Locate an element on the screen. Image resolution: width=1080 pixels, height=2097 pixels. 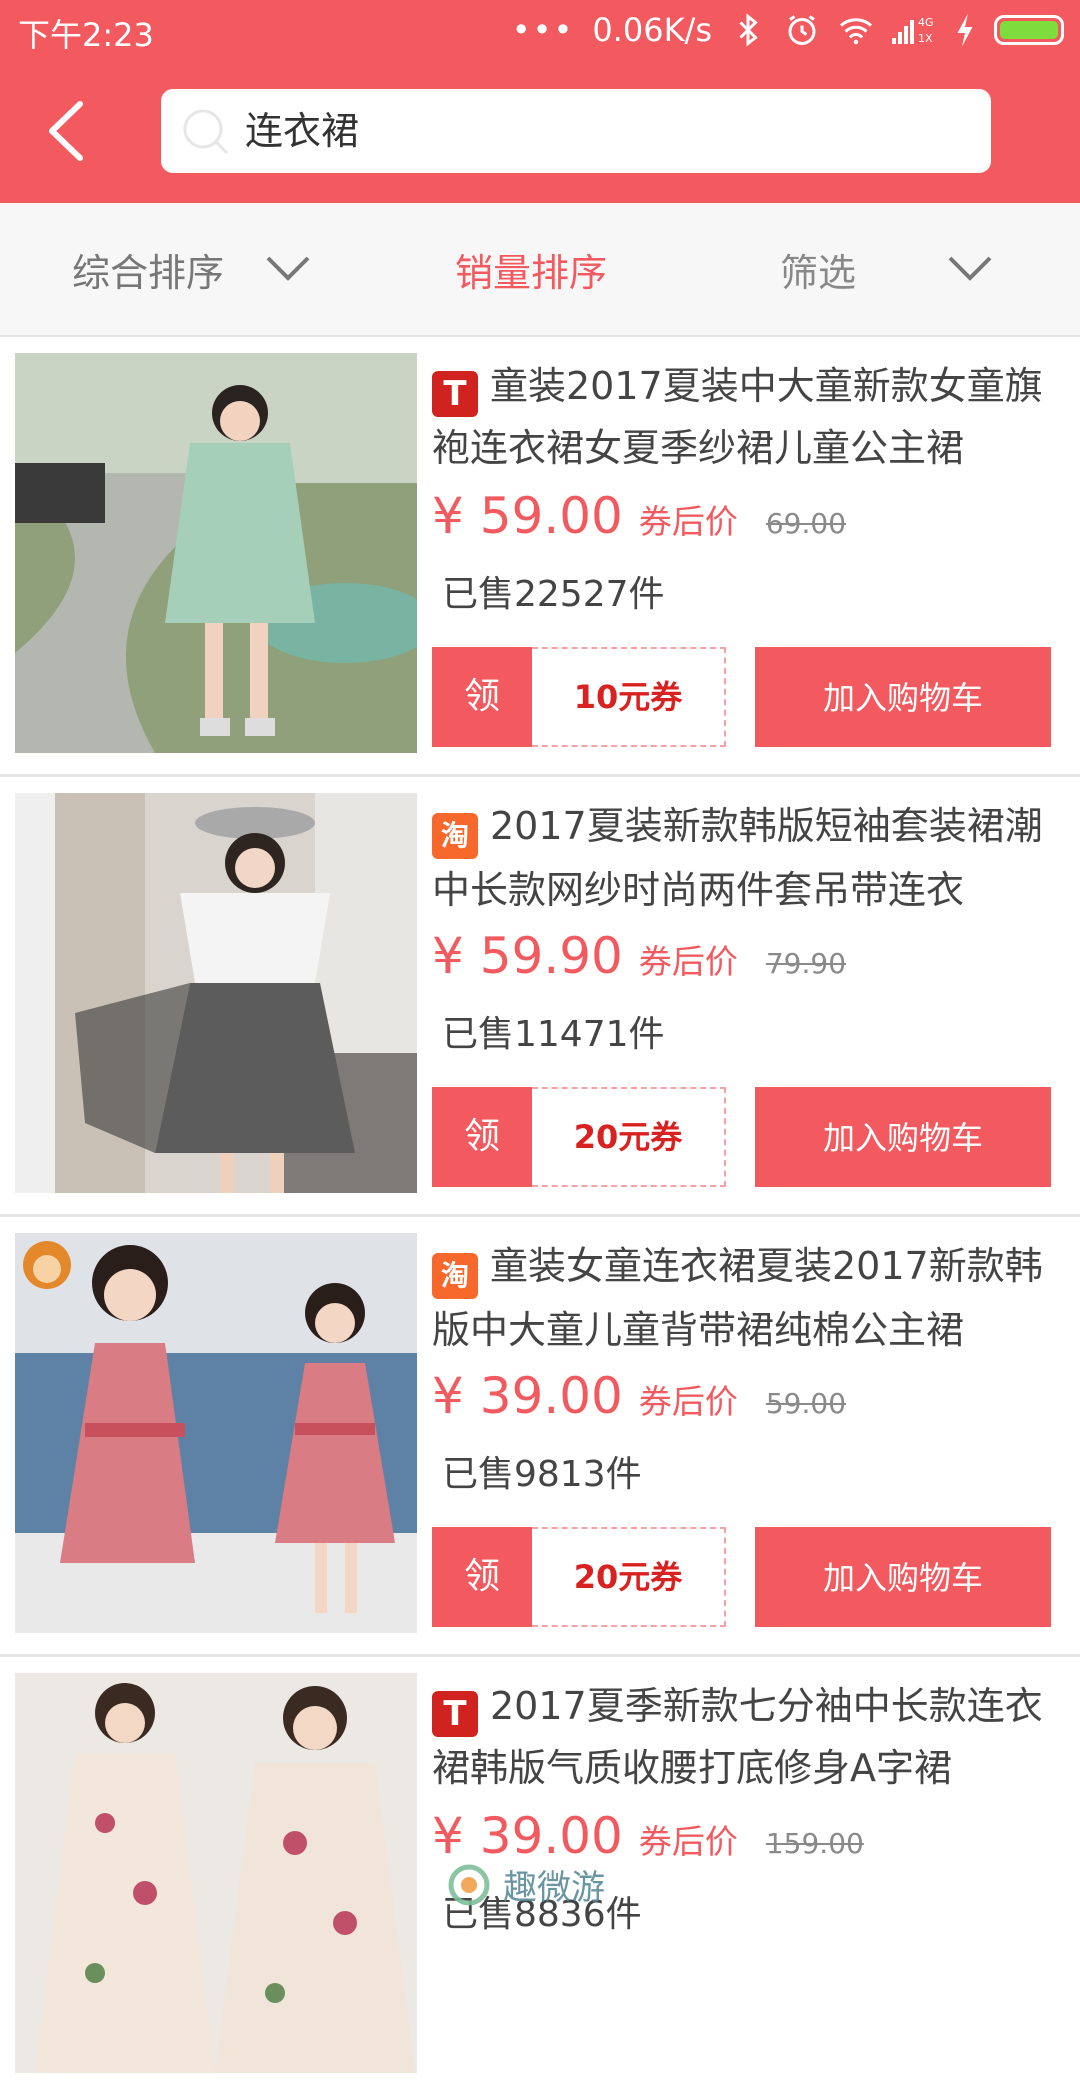
bluetooth-icon is located at coordinates (748, 30).